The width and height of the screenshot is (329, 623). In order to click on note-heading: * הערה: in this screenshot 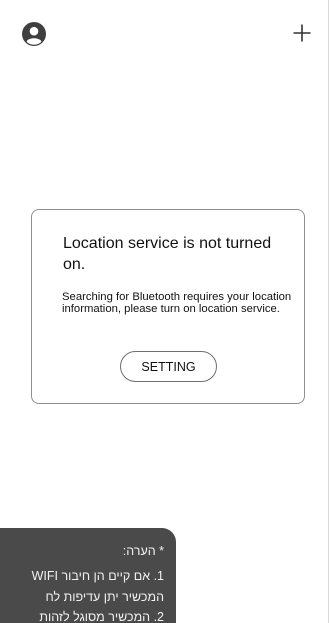, I will do `click(143, 551)`.